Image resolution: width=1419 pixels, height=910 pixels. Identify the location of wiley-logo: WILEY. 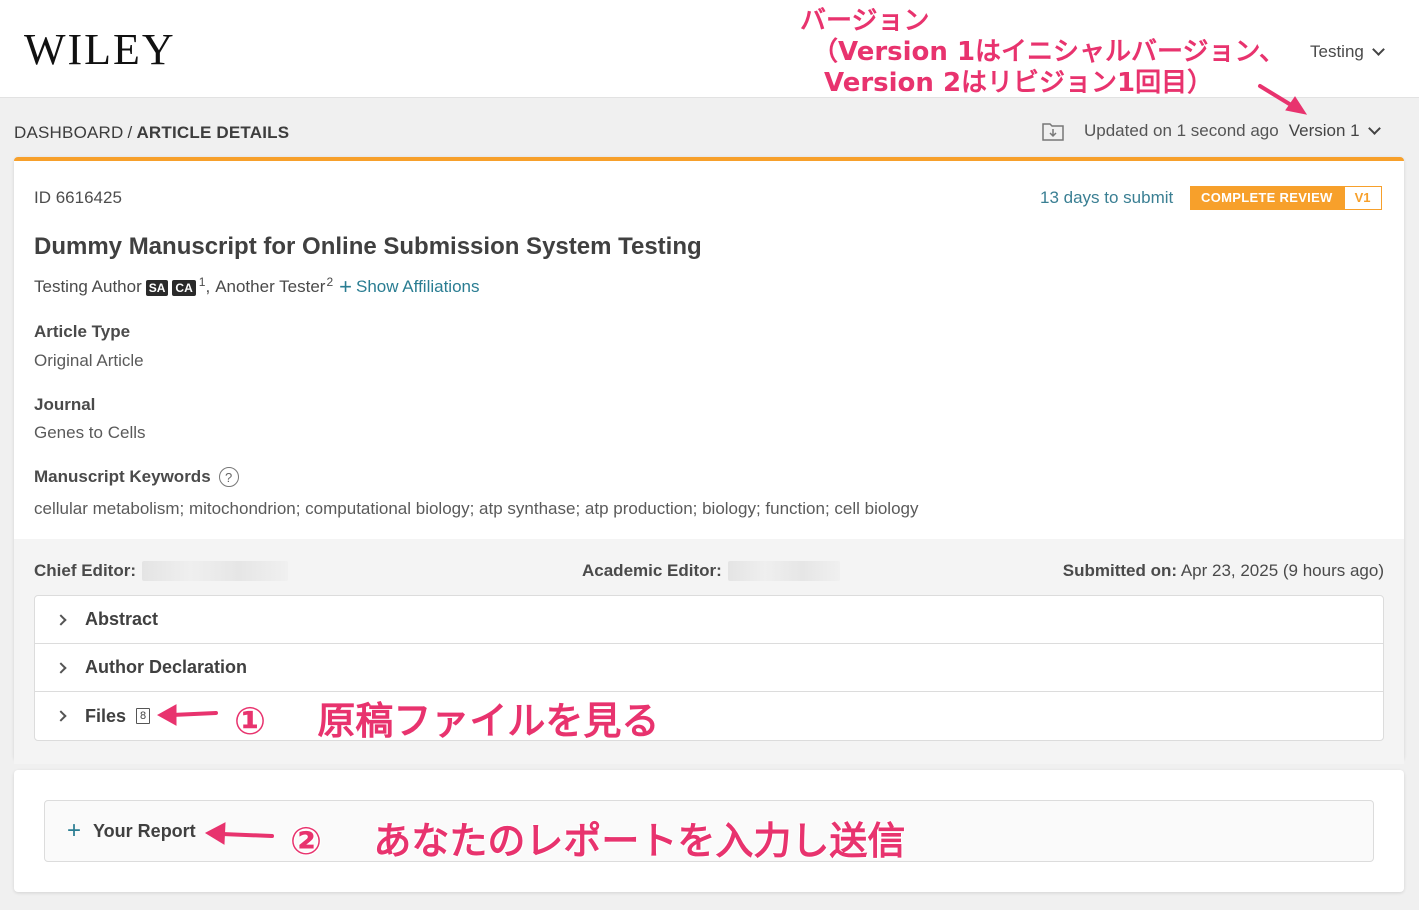
(100, 50).